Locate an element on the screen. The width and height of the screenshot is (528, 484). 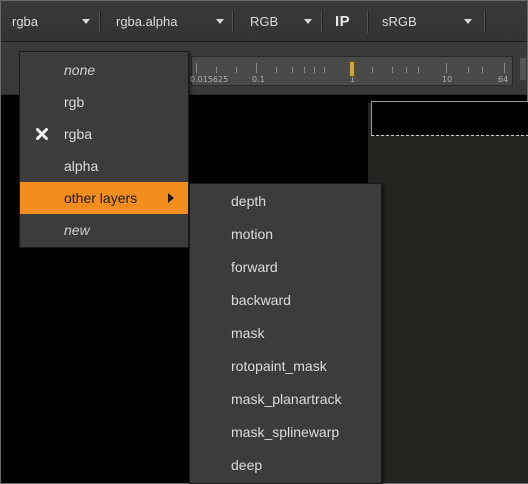
submenu-item-label: mask_splinewarp is located at coordinates (285, 432).